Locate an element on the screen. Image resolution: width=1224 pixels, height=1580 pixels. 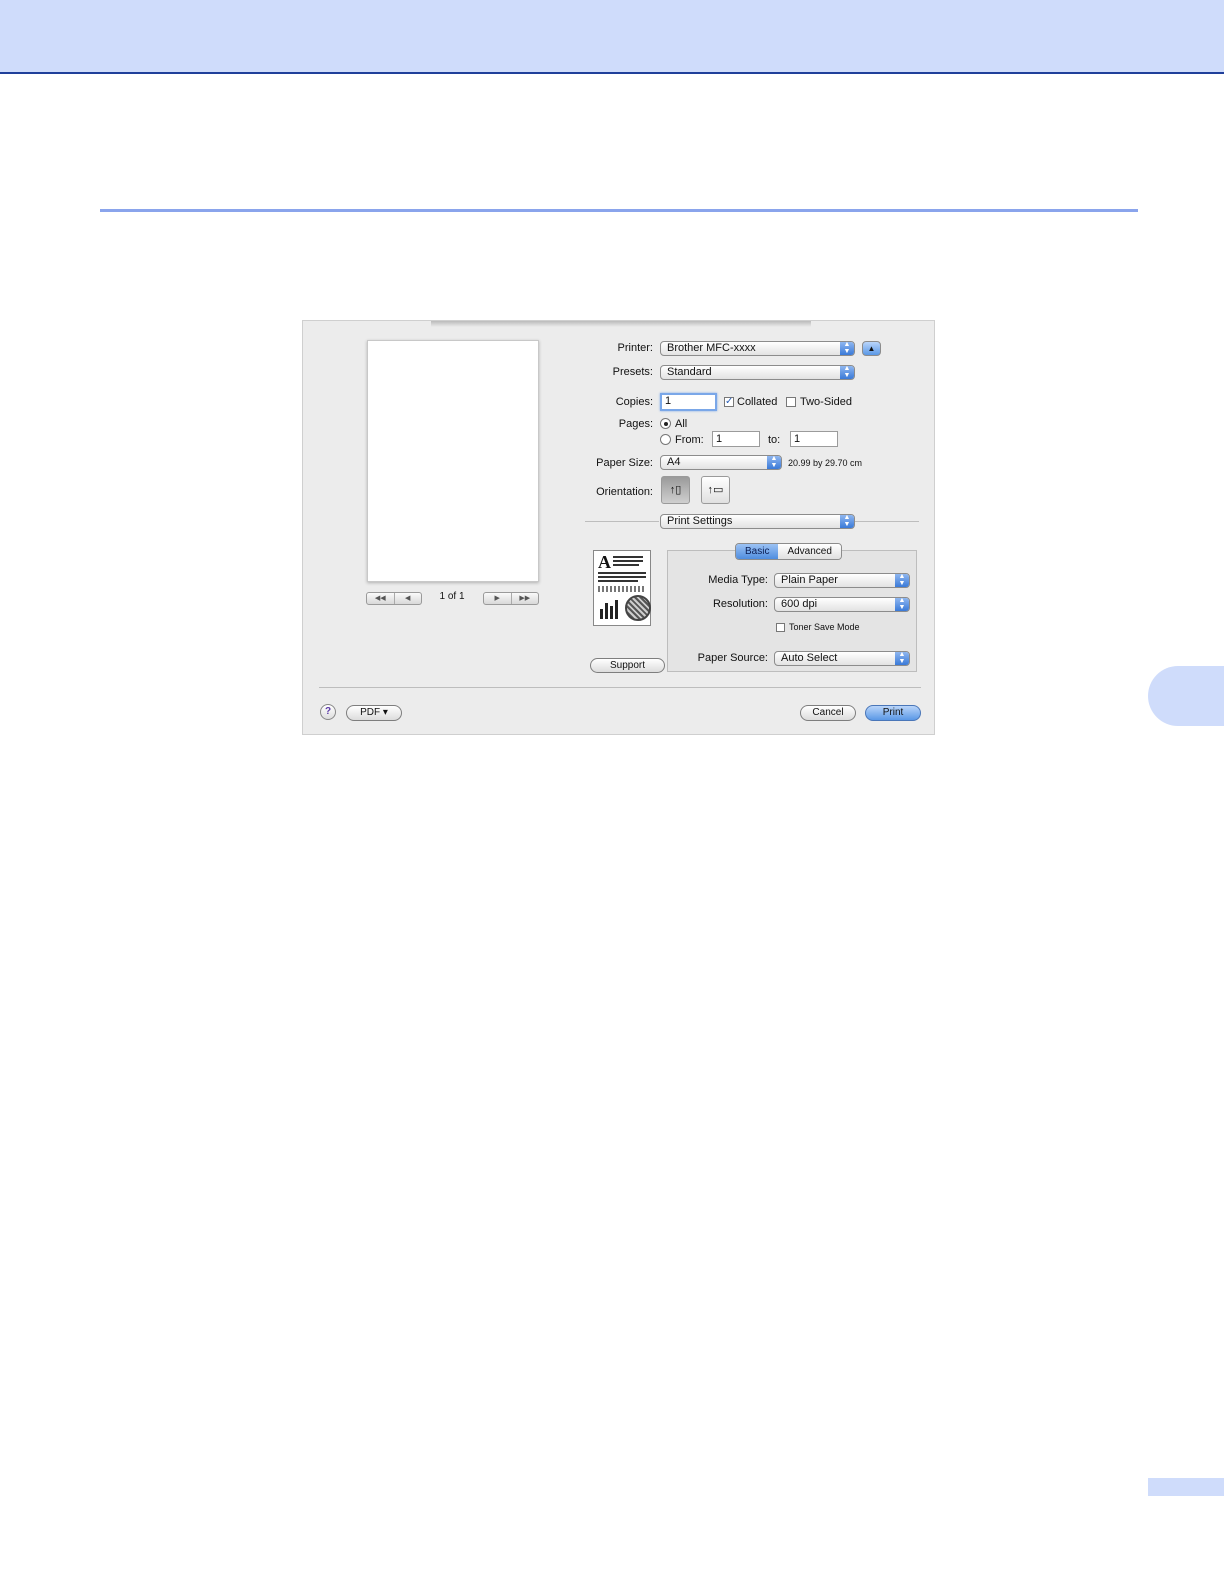
collated-label: Collated is located at coordinates (757, 402).